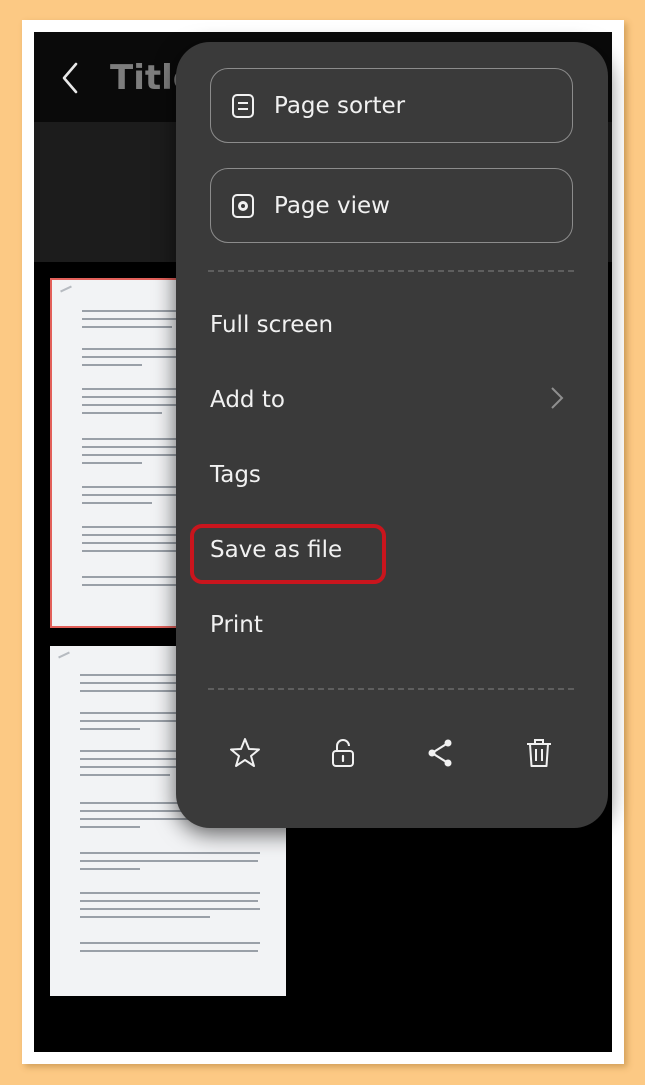 The height and width of the screenshot is (1085, 645). Describe the element at coordinates (245, 753) in the screenshot. I see `star-icon` at that location.